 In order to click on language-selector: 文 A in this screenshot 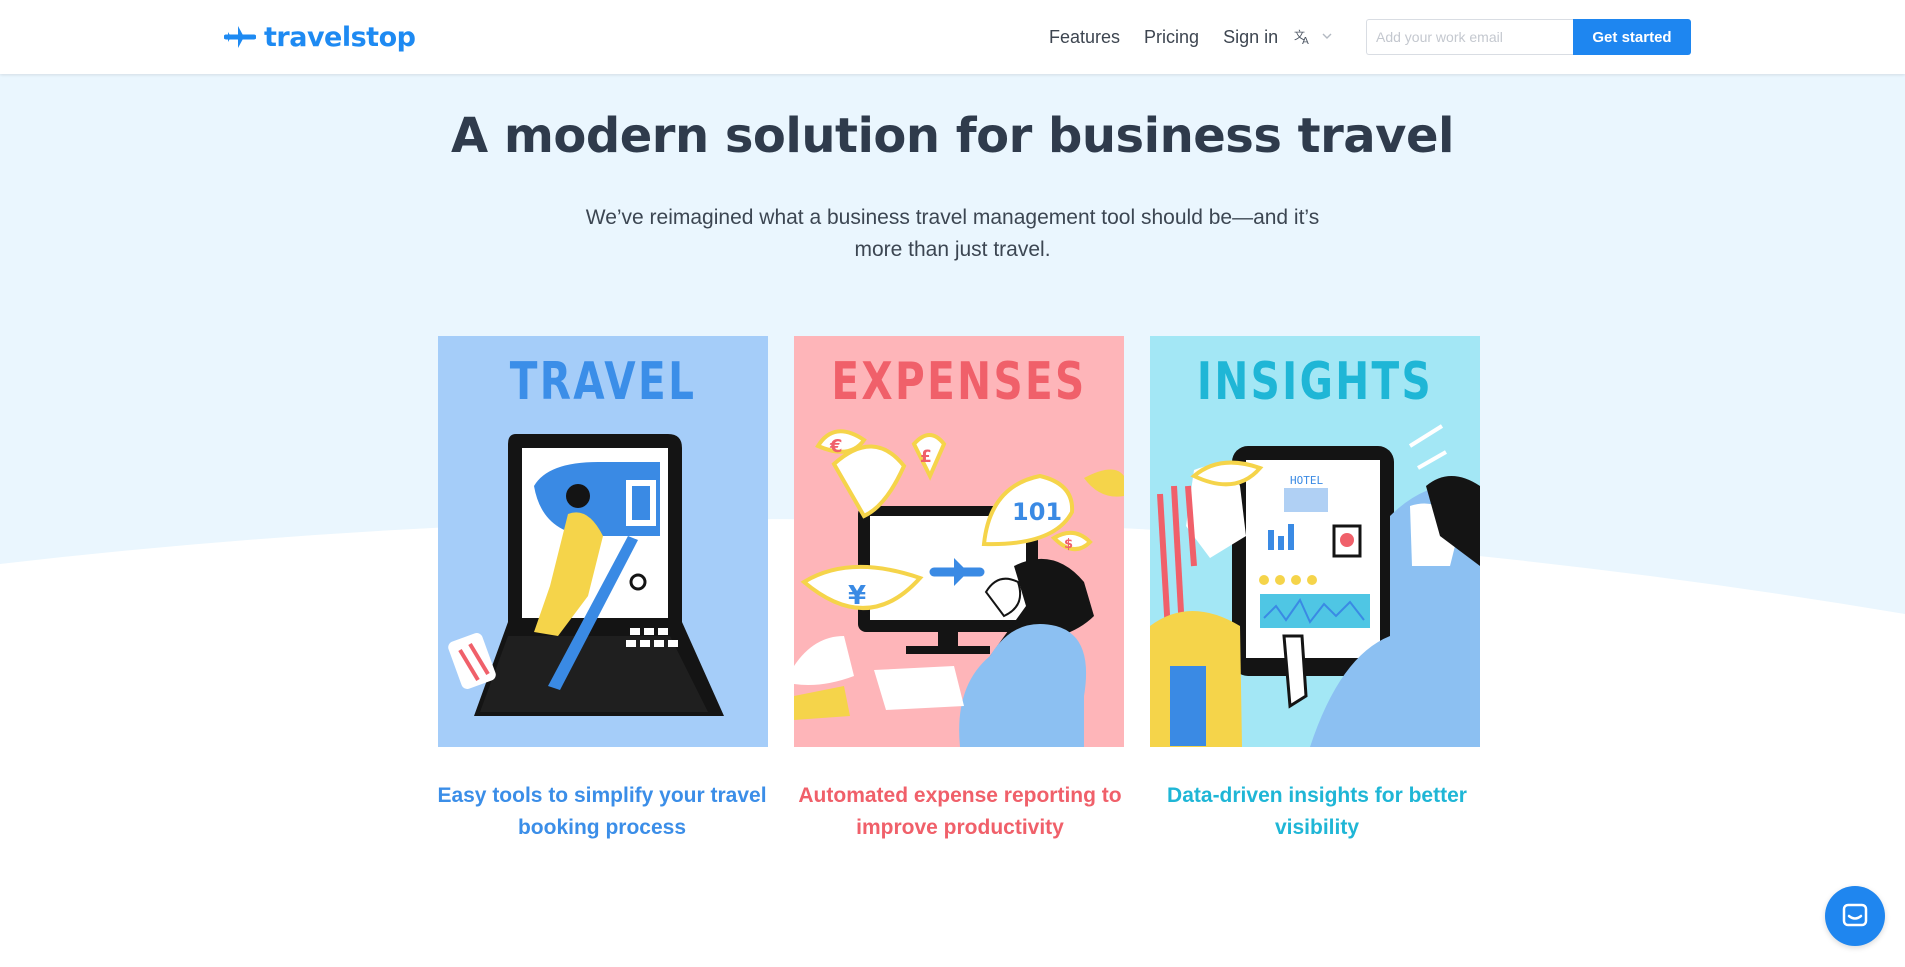, I will do `click(1313, 36)`.